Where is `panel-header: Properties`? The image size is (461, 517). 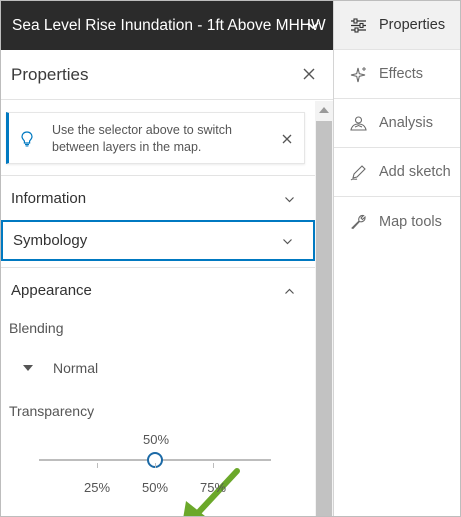
panel-header: Properties is located at coordinates (167, 75).